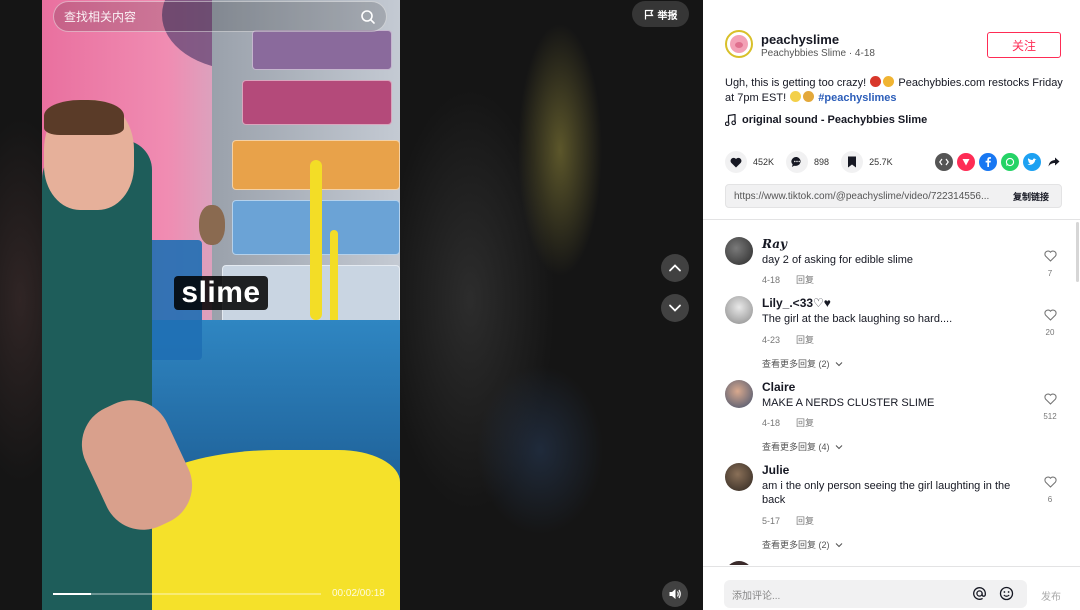 This screenshot has width=1080, height=610. Describe the element at coordinates (800, 39) in the screenshot. I see `author-username: peachyslime` at that location.